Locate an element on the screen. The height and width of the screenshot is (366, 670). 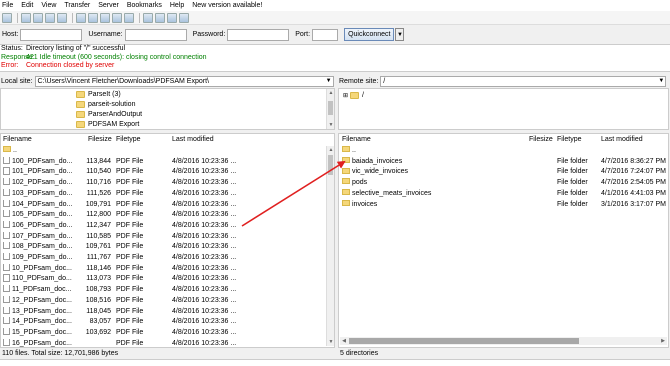
username-input is located at coordinates (155, 34).